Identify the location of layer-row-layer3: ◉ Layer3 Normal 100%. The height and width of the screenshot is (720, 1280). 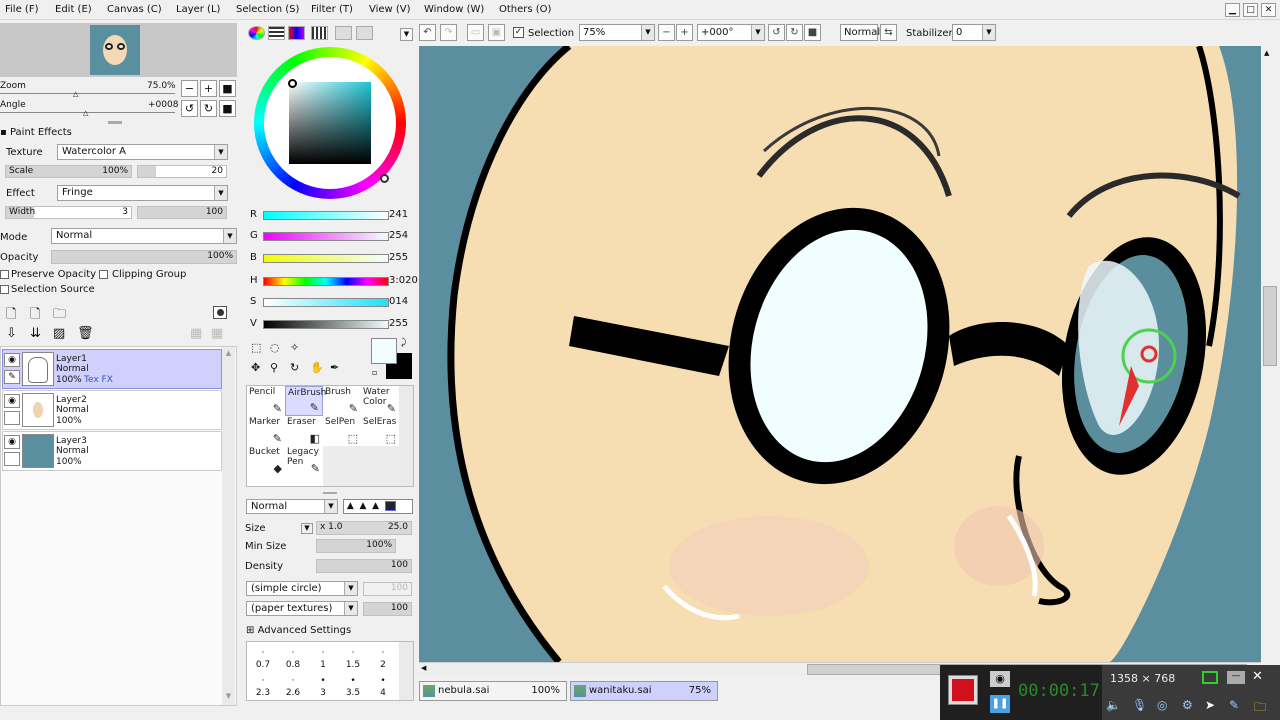
(112, 451).